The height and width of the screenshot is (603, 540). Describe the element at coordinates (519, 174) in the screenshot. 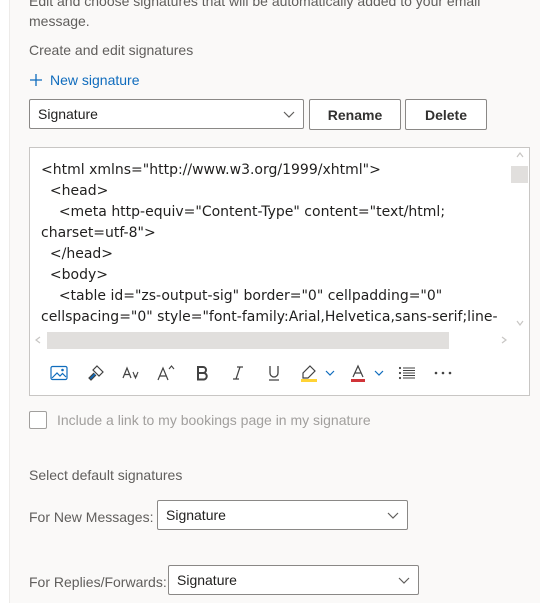

I see `vertical-scrollbar-thumb` at that location.